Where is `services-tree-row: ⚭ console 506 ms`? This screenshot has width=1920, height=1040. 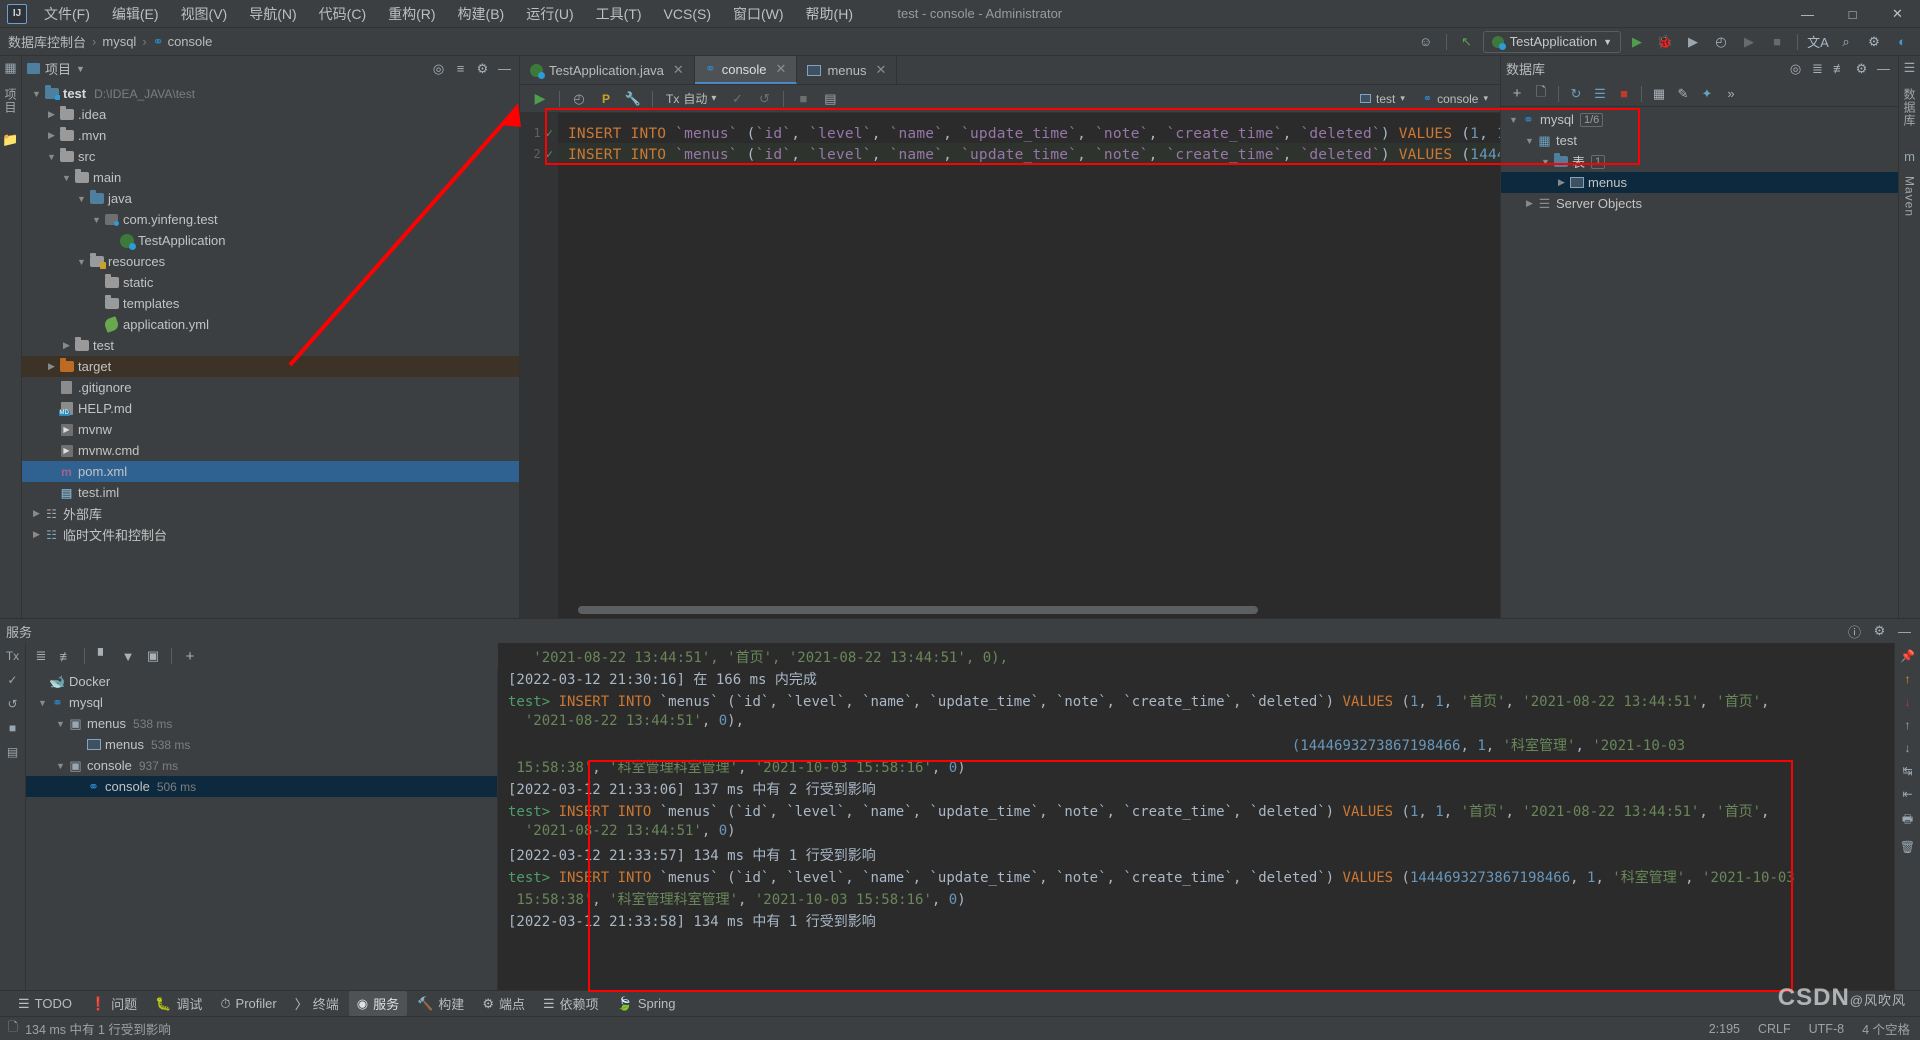
services-tree-row: ⚭ console 506 ms is located at coordinates (261, 786).